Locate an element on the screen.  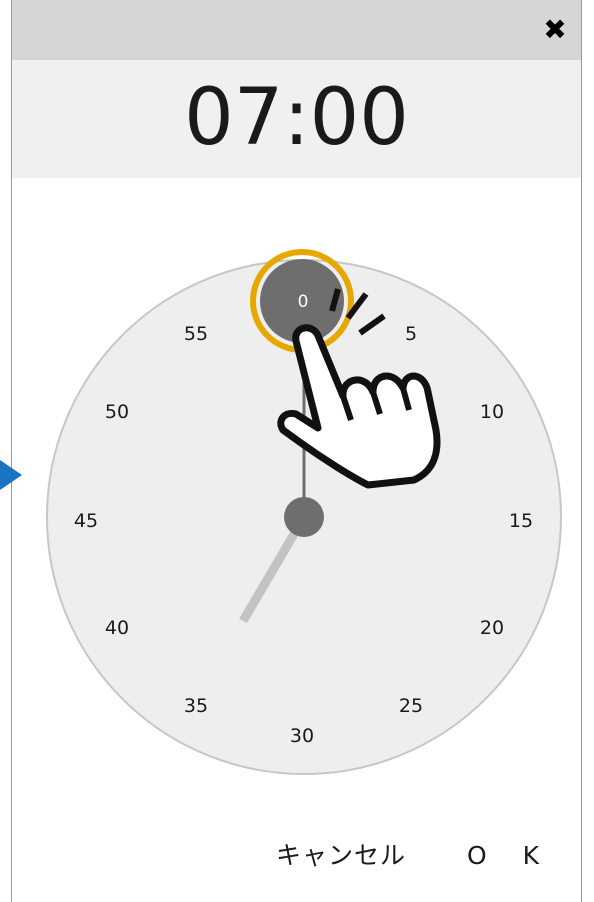
minute-label-35: 35 is located at coordinates (196, 706).